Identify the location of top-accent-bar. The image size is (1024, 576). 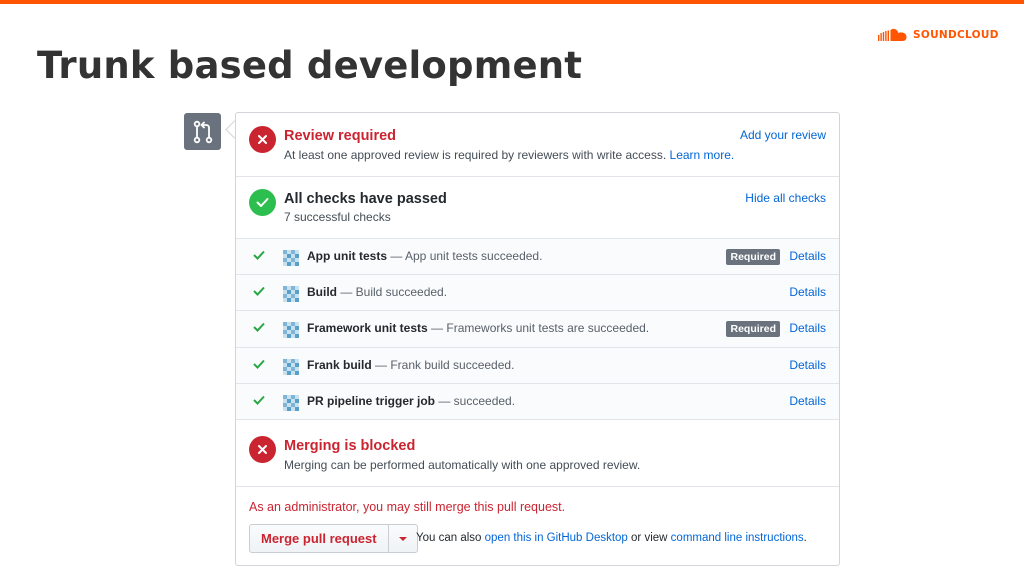
(512, 2).